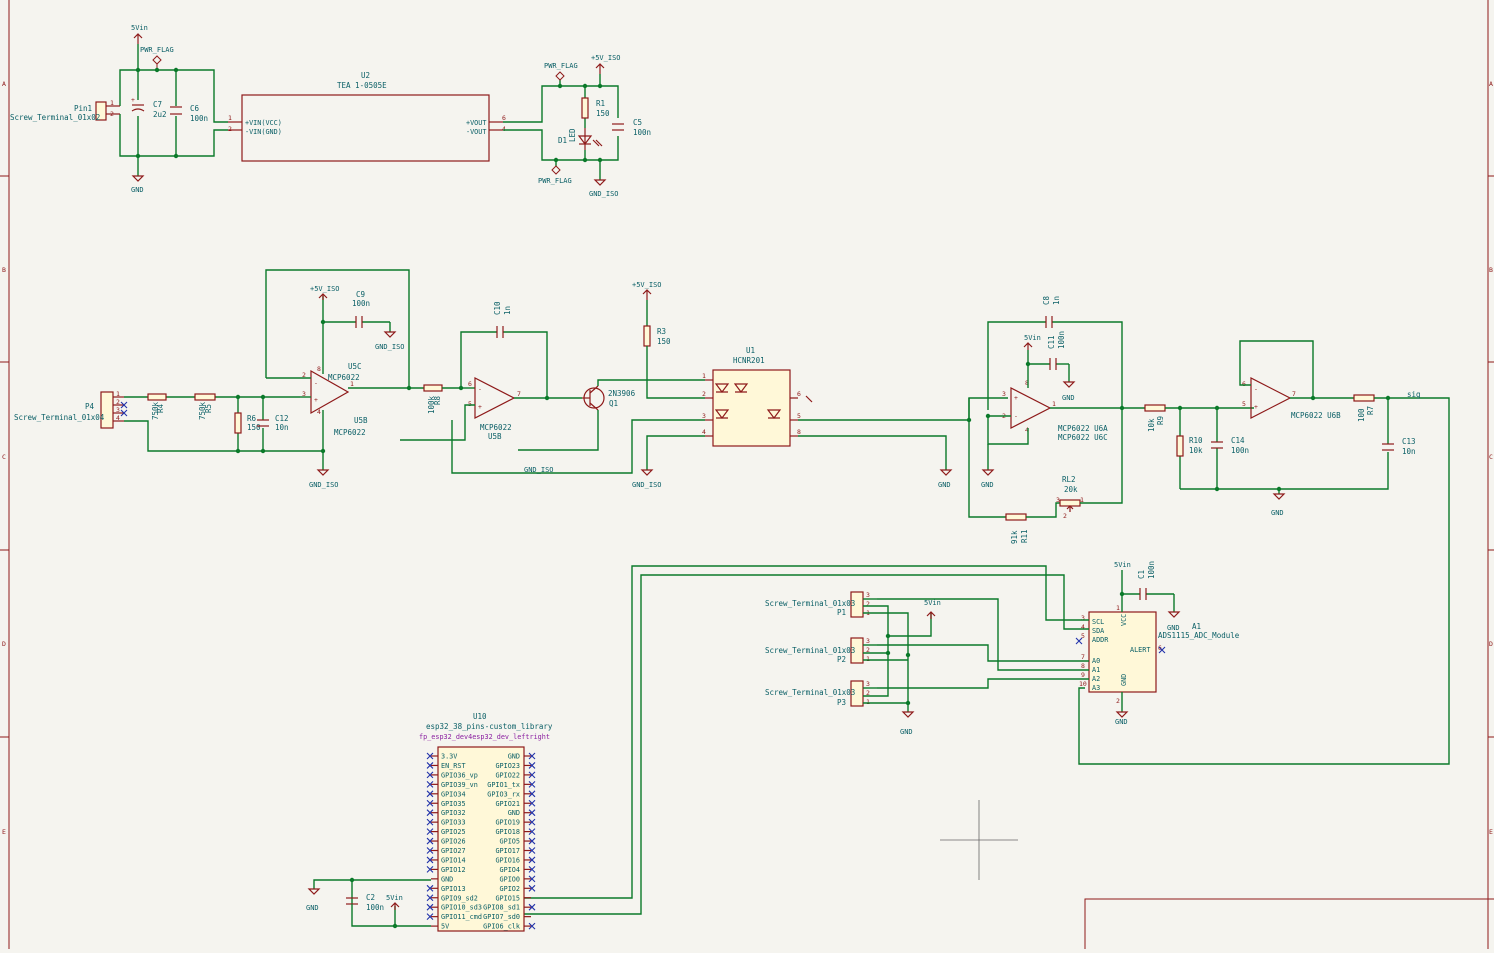 The width and height of the screenshot is (1494, 953). Describe the element at coordinates (510, 870) in the screenshot. I see `esp32-right-pin-label: GPIO4` at that location.